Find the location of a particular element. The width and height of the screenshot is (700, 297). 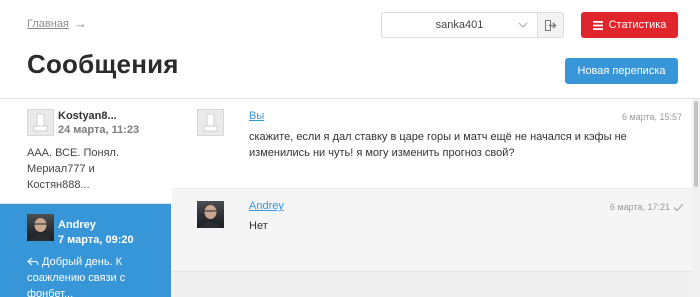

account-select-value: sanka401 is located at coordinates (459, 25).